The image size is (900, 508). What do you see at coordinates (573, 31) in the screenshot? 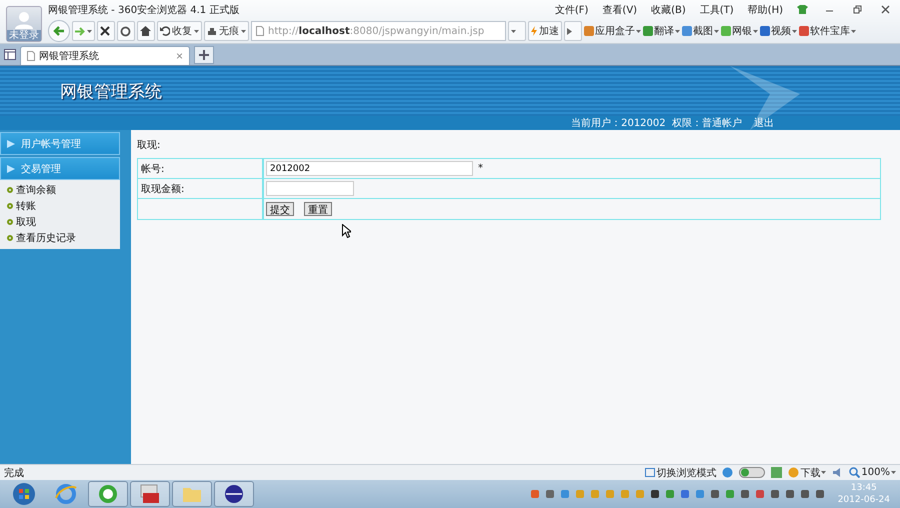
I see `go-button` at bounding box center [573, 31].